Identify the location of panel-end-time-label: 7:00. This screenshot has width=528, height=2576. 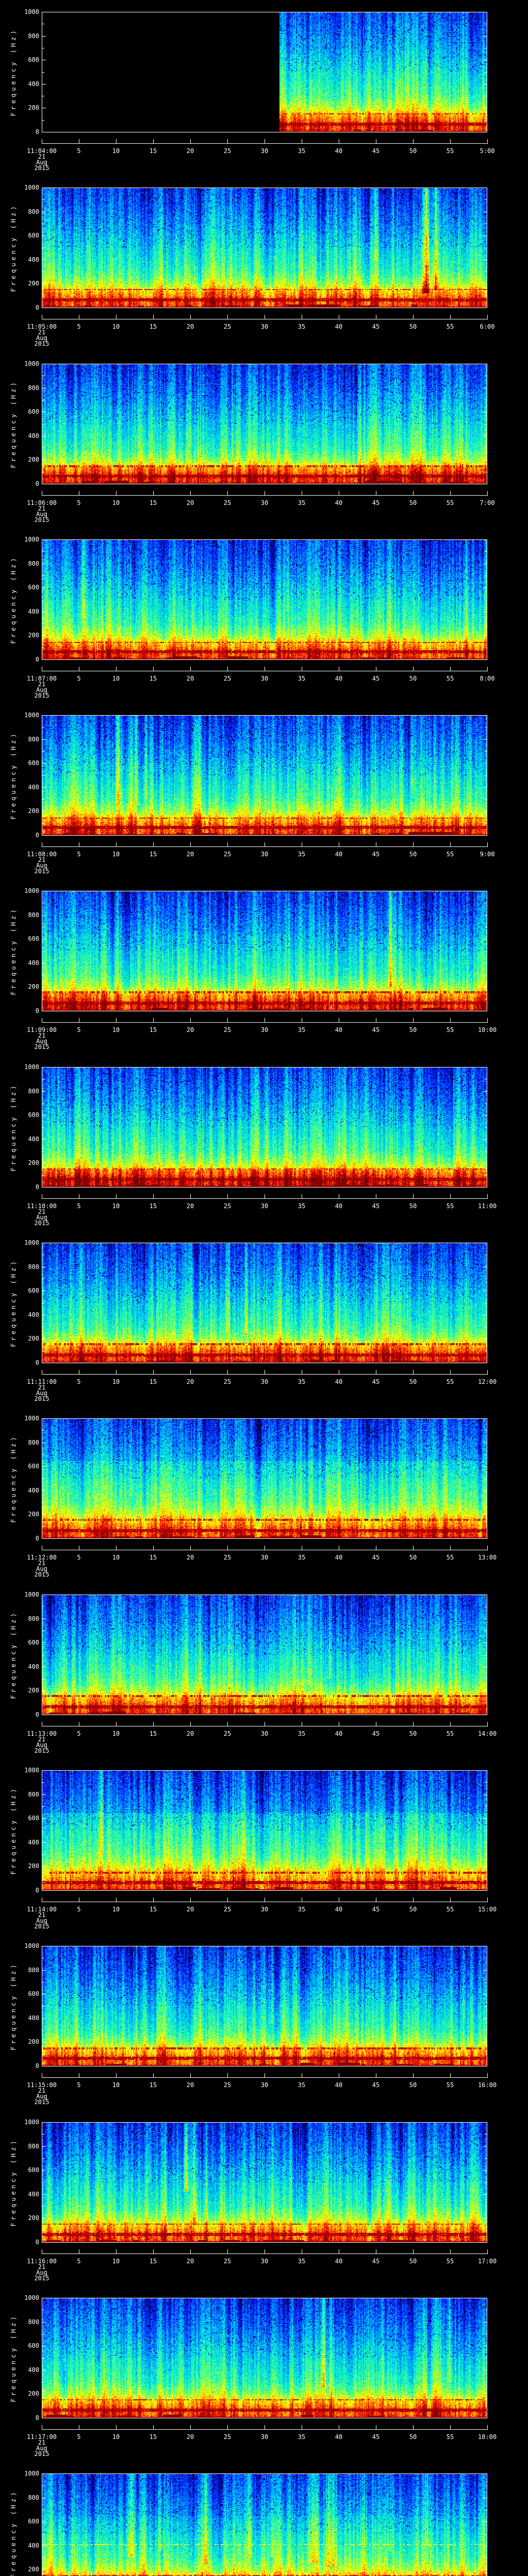
(487, 502).